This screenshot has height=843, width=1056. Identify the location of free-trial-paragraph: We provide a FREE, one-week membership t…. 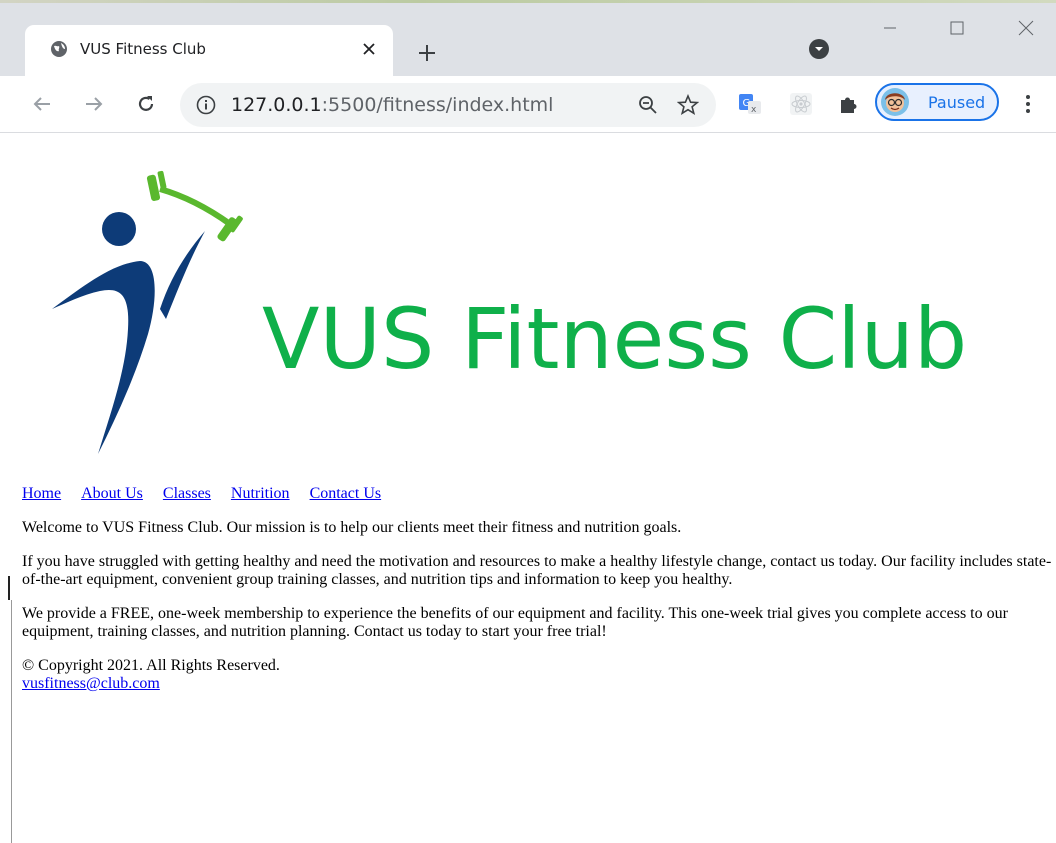
(515, 622).